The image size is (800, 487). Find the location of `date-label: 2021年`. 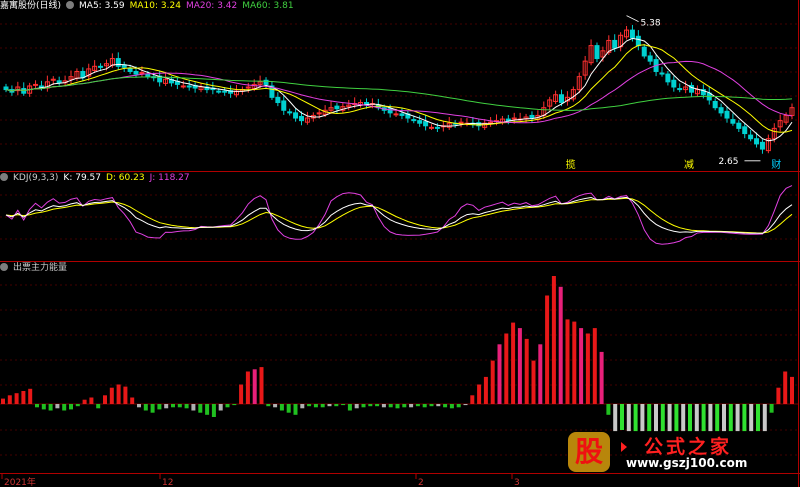

date-label: 2021年 is located at coordinates (20, 481).